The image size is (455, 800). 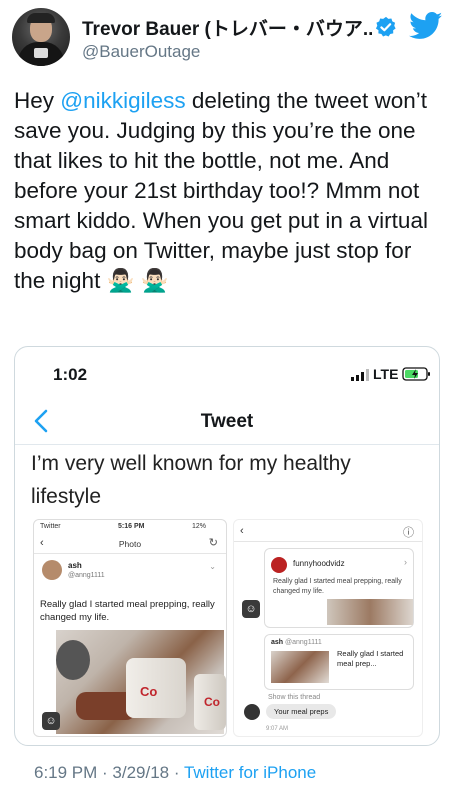 What do you see at coordinates (386, 374) in the screenshot?
I see `network-label: LTE` at bounding box center [386, 374].